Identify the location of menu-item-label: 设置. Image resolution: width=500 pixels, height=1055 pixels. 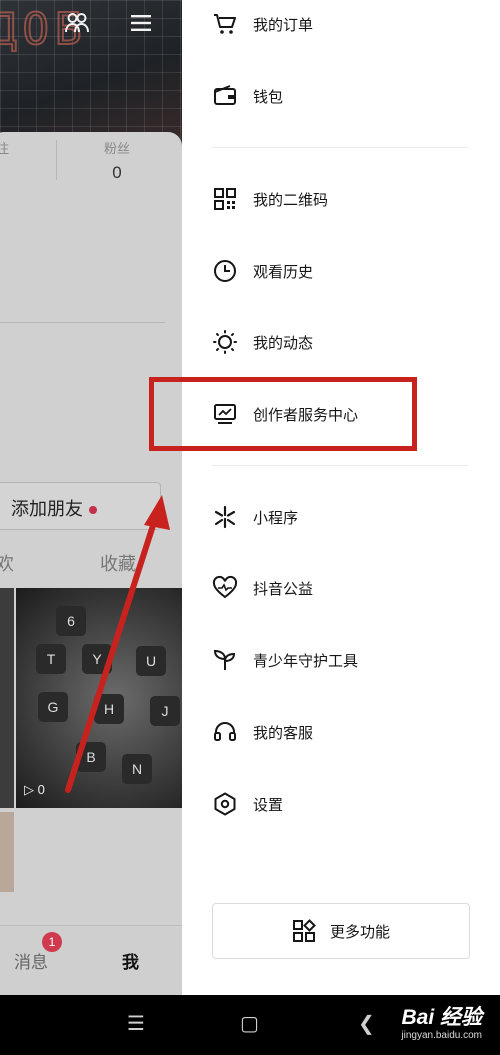
(268, 805).